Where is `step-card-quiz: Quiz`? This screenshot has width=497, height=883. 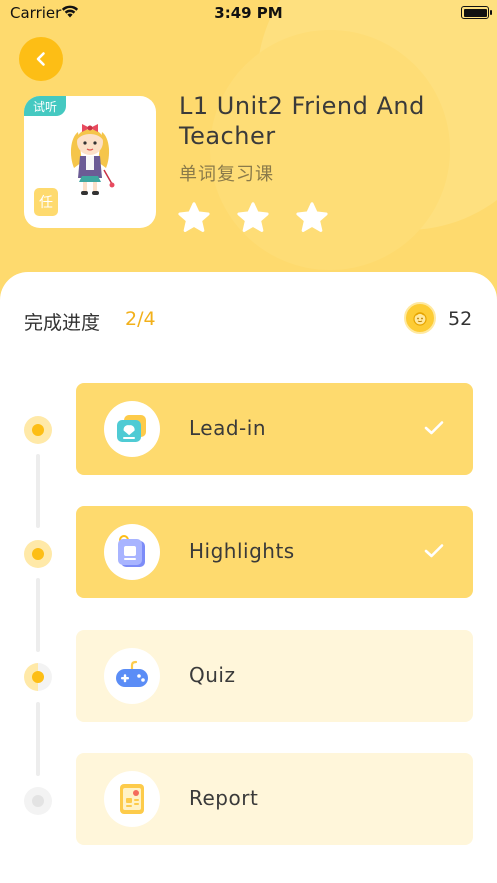 step-card-quiz: Quiz is located at coordinates (274, 676).